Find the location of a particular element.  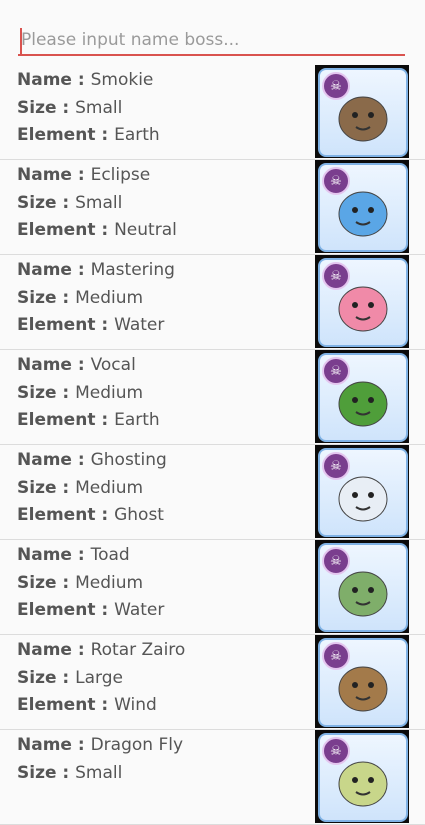

boss-list-item: Name : Dragon Fly Size : Small ☠ is located at coordinates (212, 777).